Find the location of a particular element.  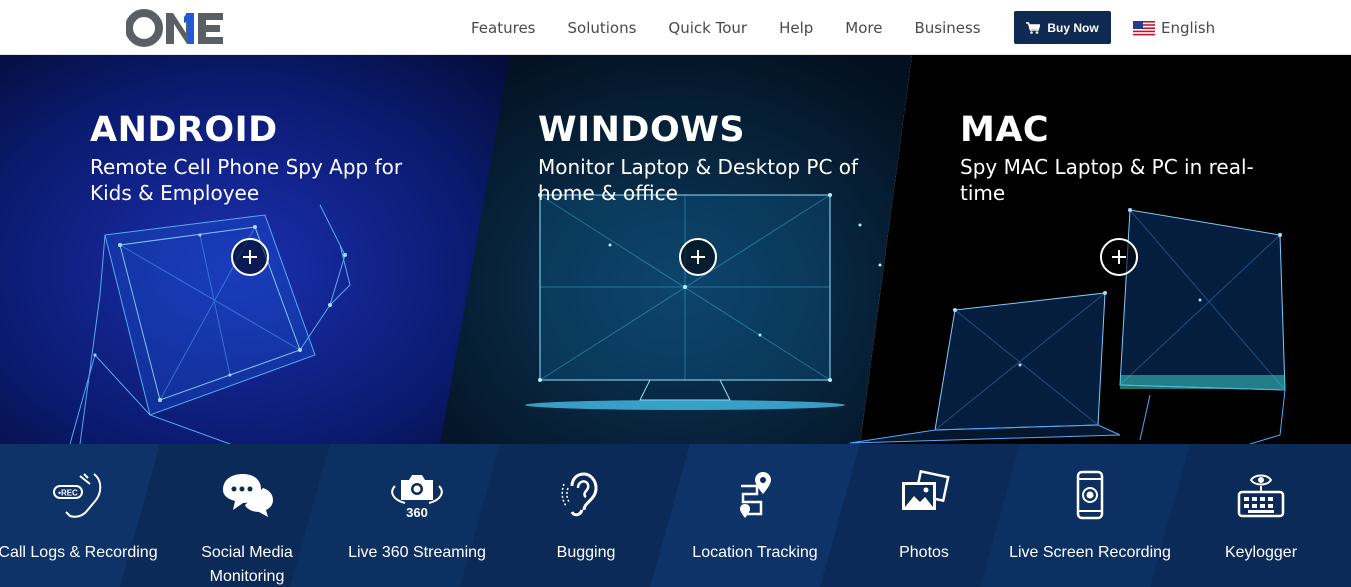

feature-live-360: 360 Live 360 Streaming is located at coordinates (417, 515).